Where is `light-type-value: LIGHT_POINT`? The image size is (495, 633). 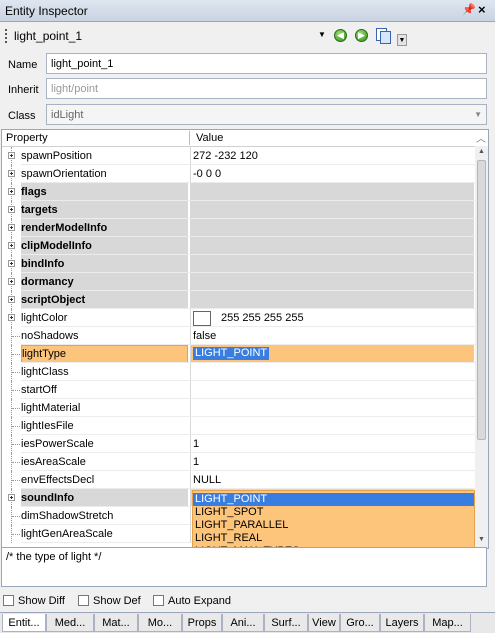 light-type-value: LIGHT_POINT is located at coordinates (231, 353).